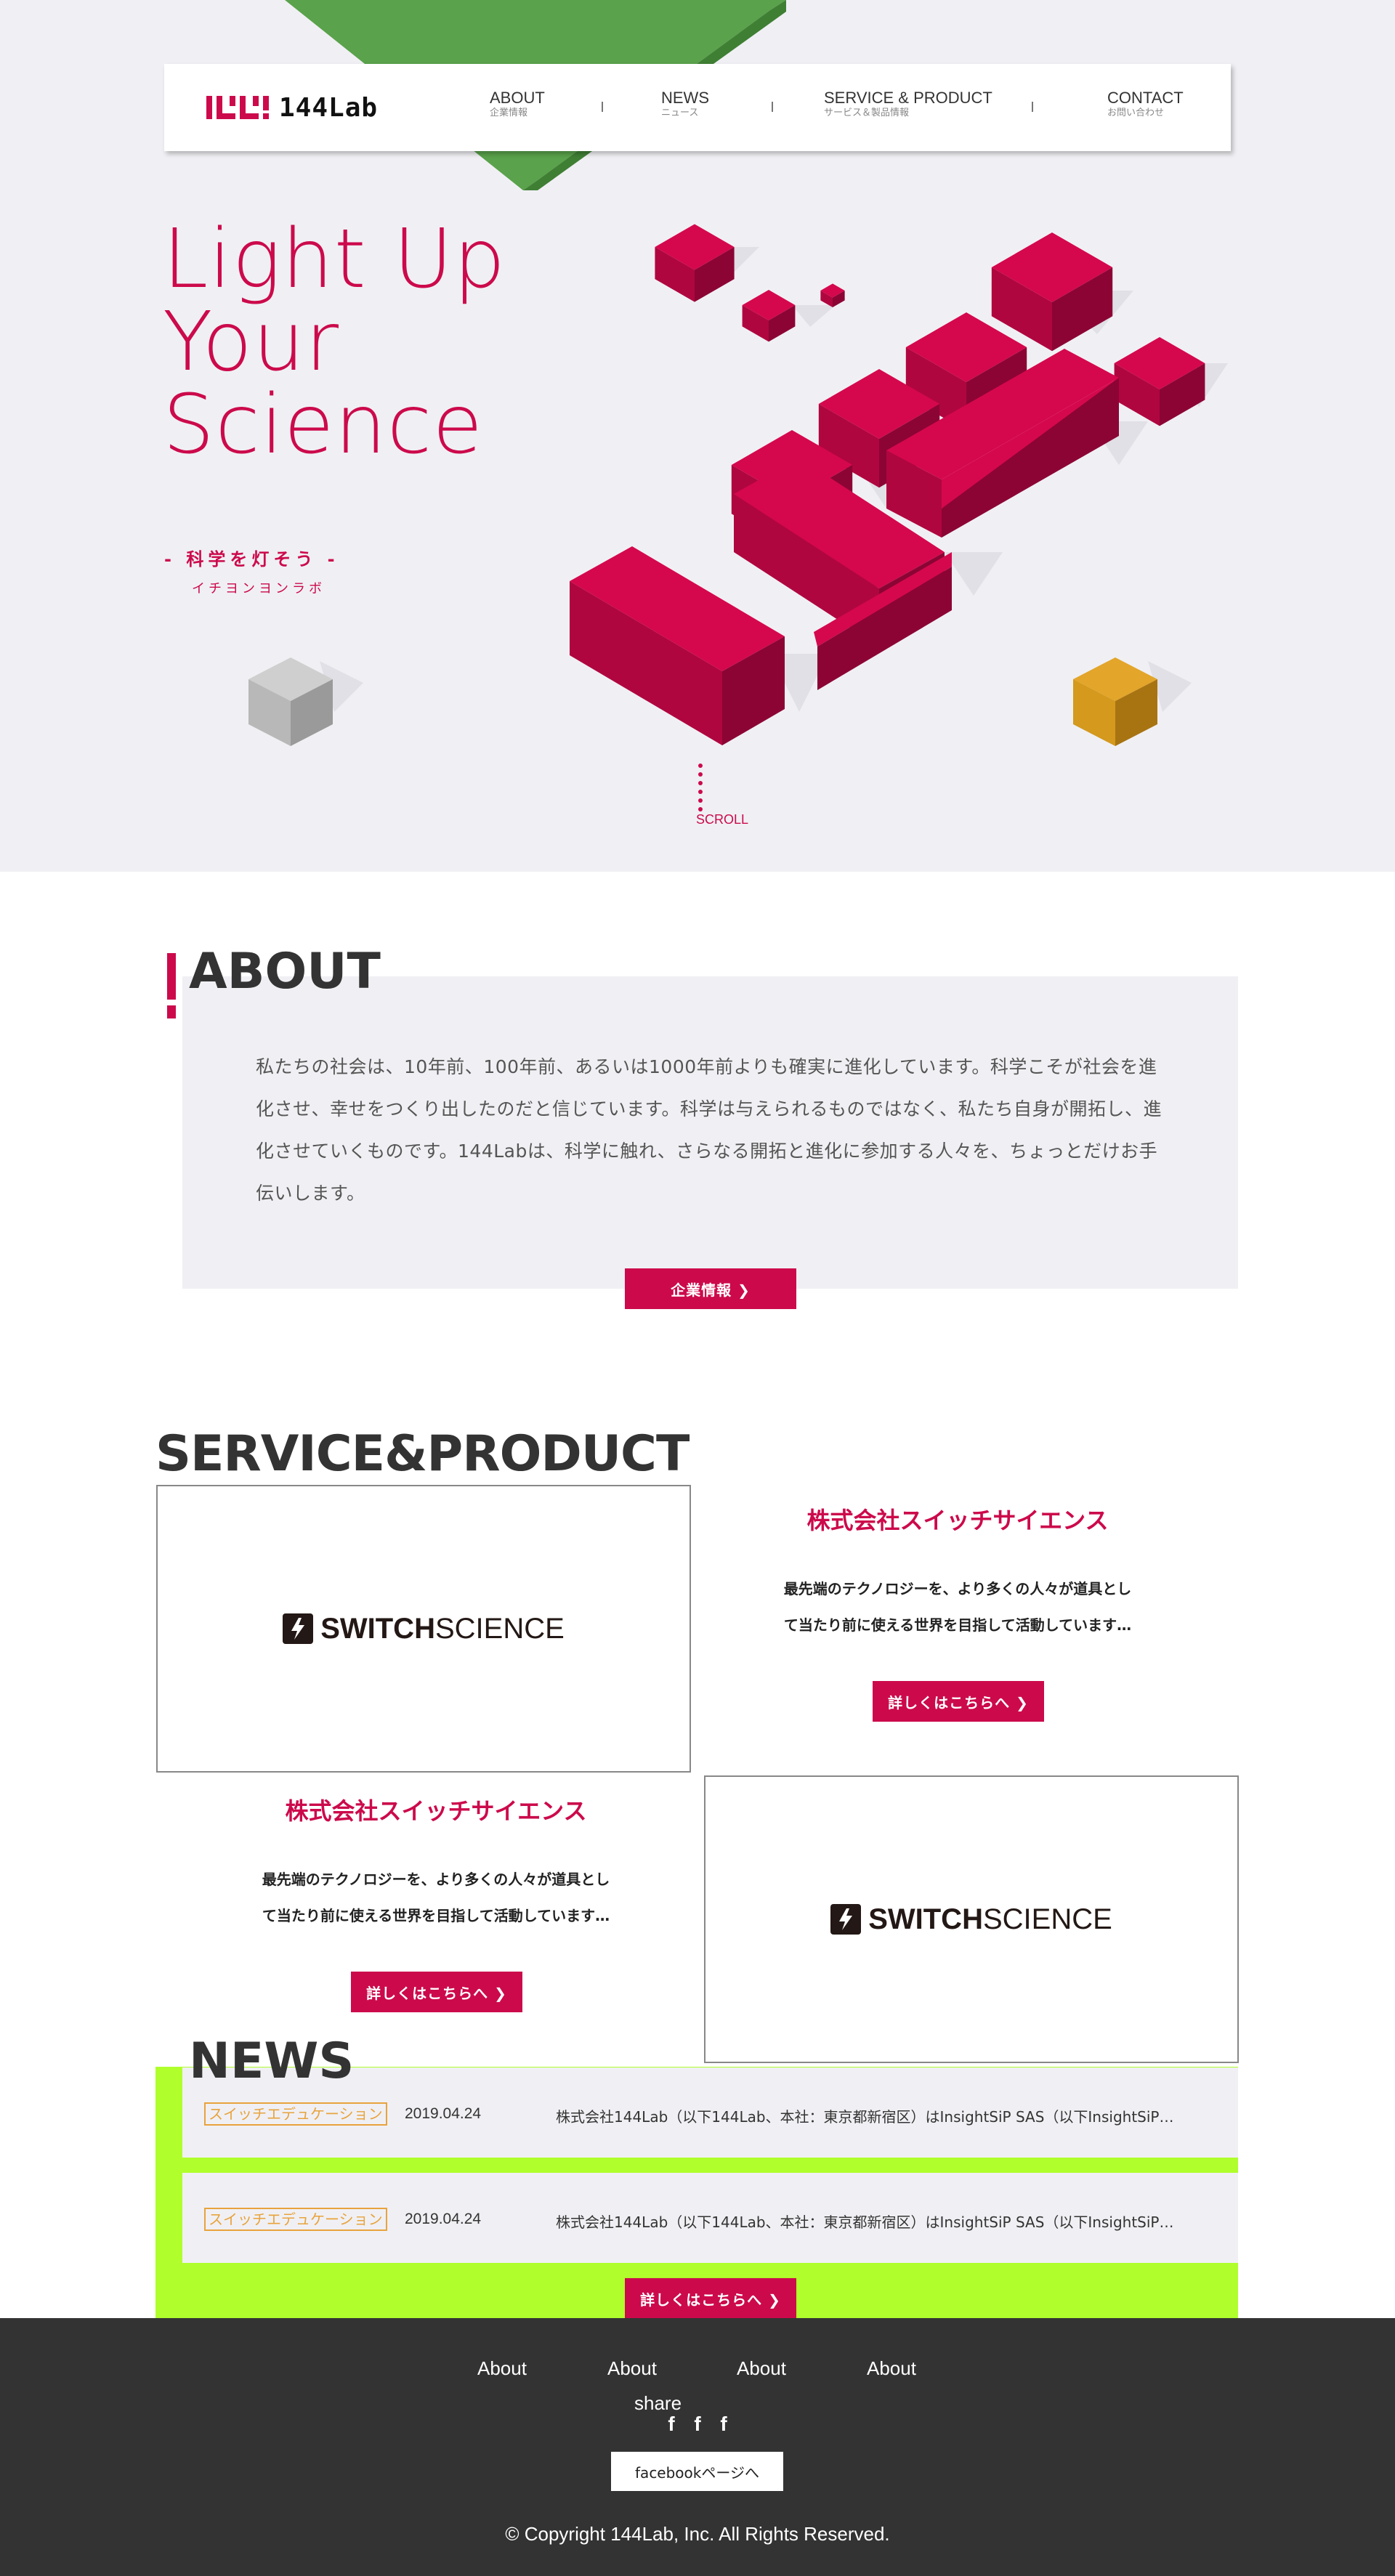 The width and height of the screenshot is (1395, 2576). What do you see at coordinates (1136, 113) in the screenshot?
I see `nav-contact-sublabel: お問い合わせ` at bounding box center [1136, 113].